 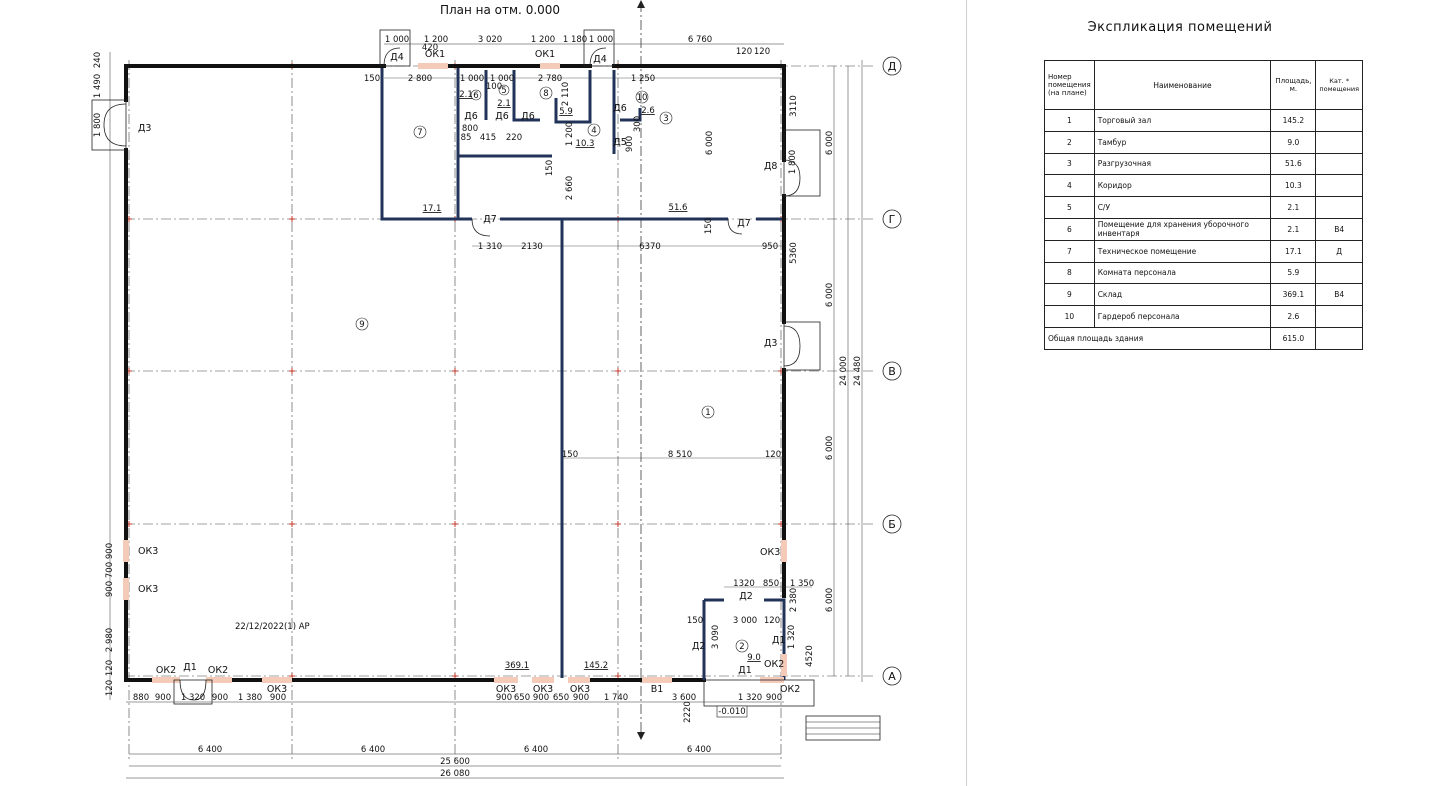 What do you see at coordinates (593, 131) in the screenshot?
I see `room-num-4: 4` at bounding box center [593, 131].